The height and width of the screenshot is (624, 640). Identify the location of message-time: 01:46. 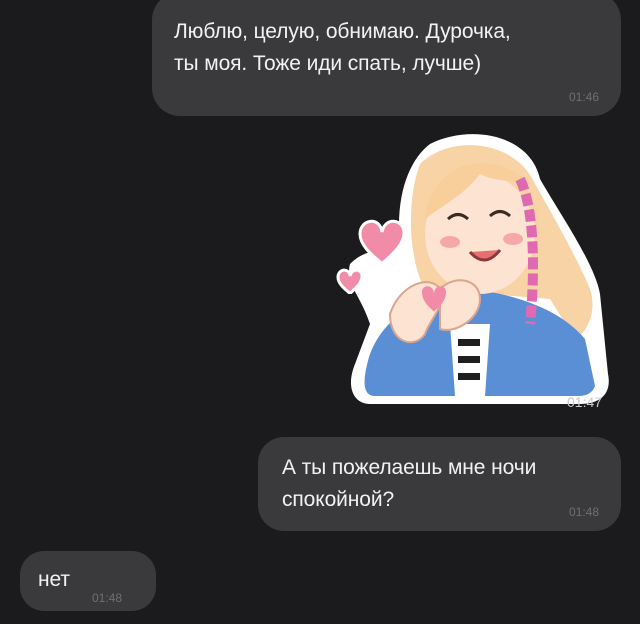
(583, 97).